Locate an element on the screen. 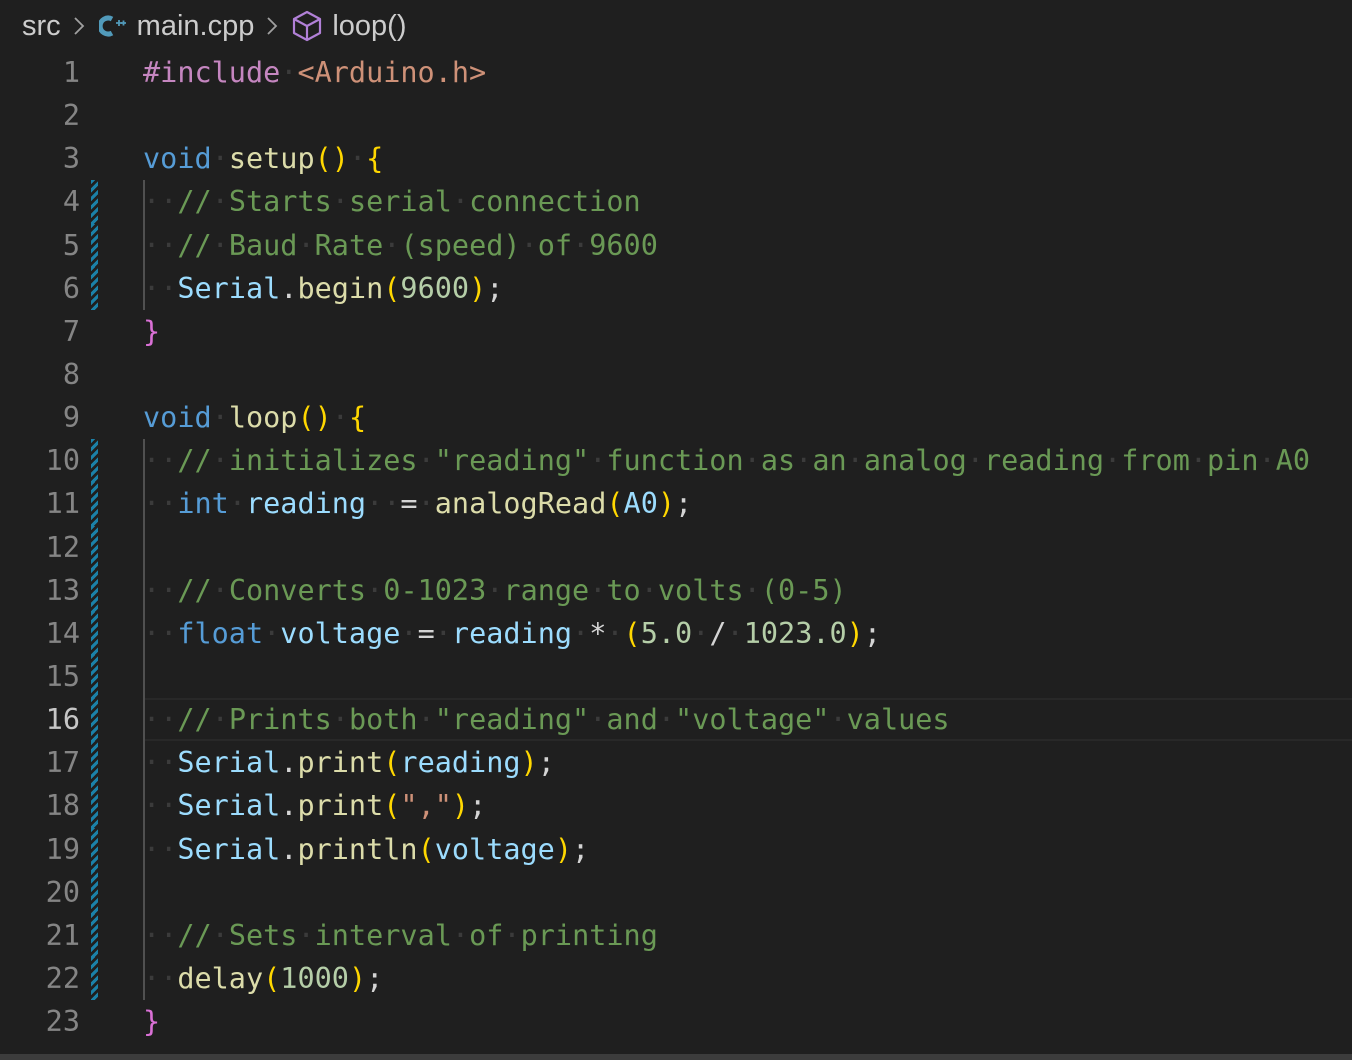 The image size is (1352, 1060). code-text: void·setup()·{ is located at coordinates (263, 159).